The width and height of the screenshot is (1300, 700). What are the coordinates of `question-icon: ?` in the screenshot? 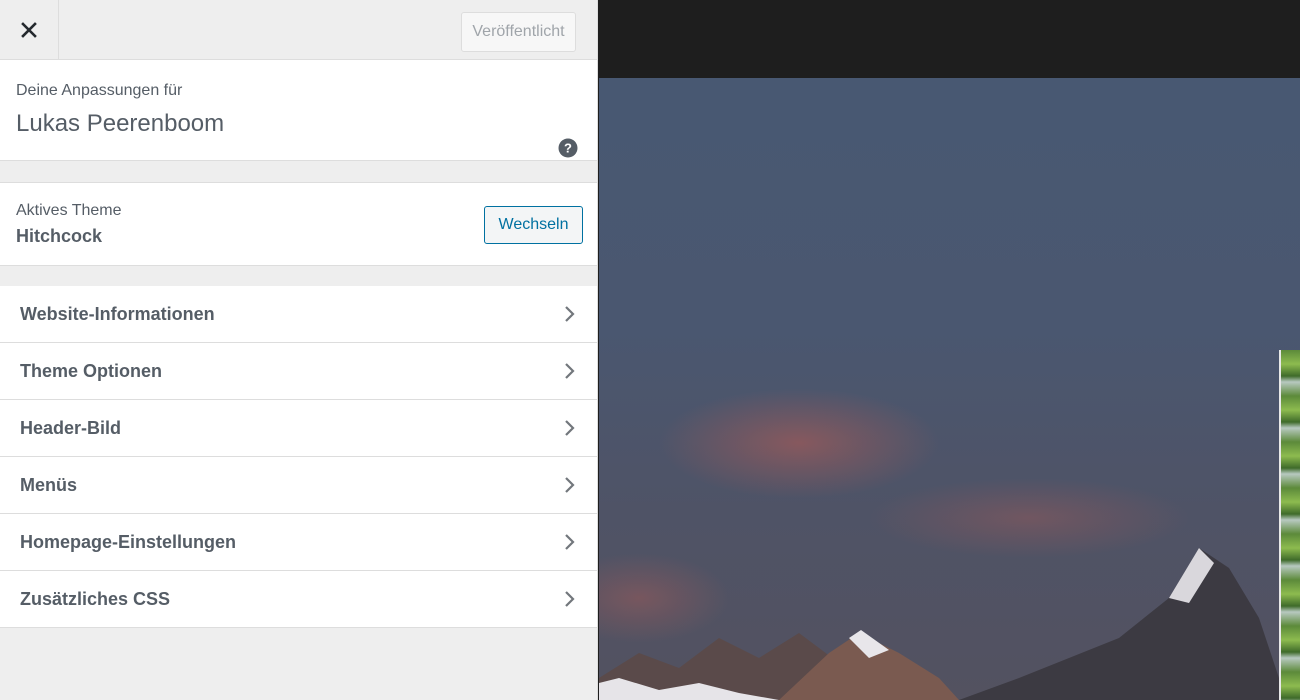 It's located at (568, 148).